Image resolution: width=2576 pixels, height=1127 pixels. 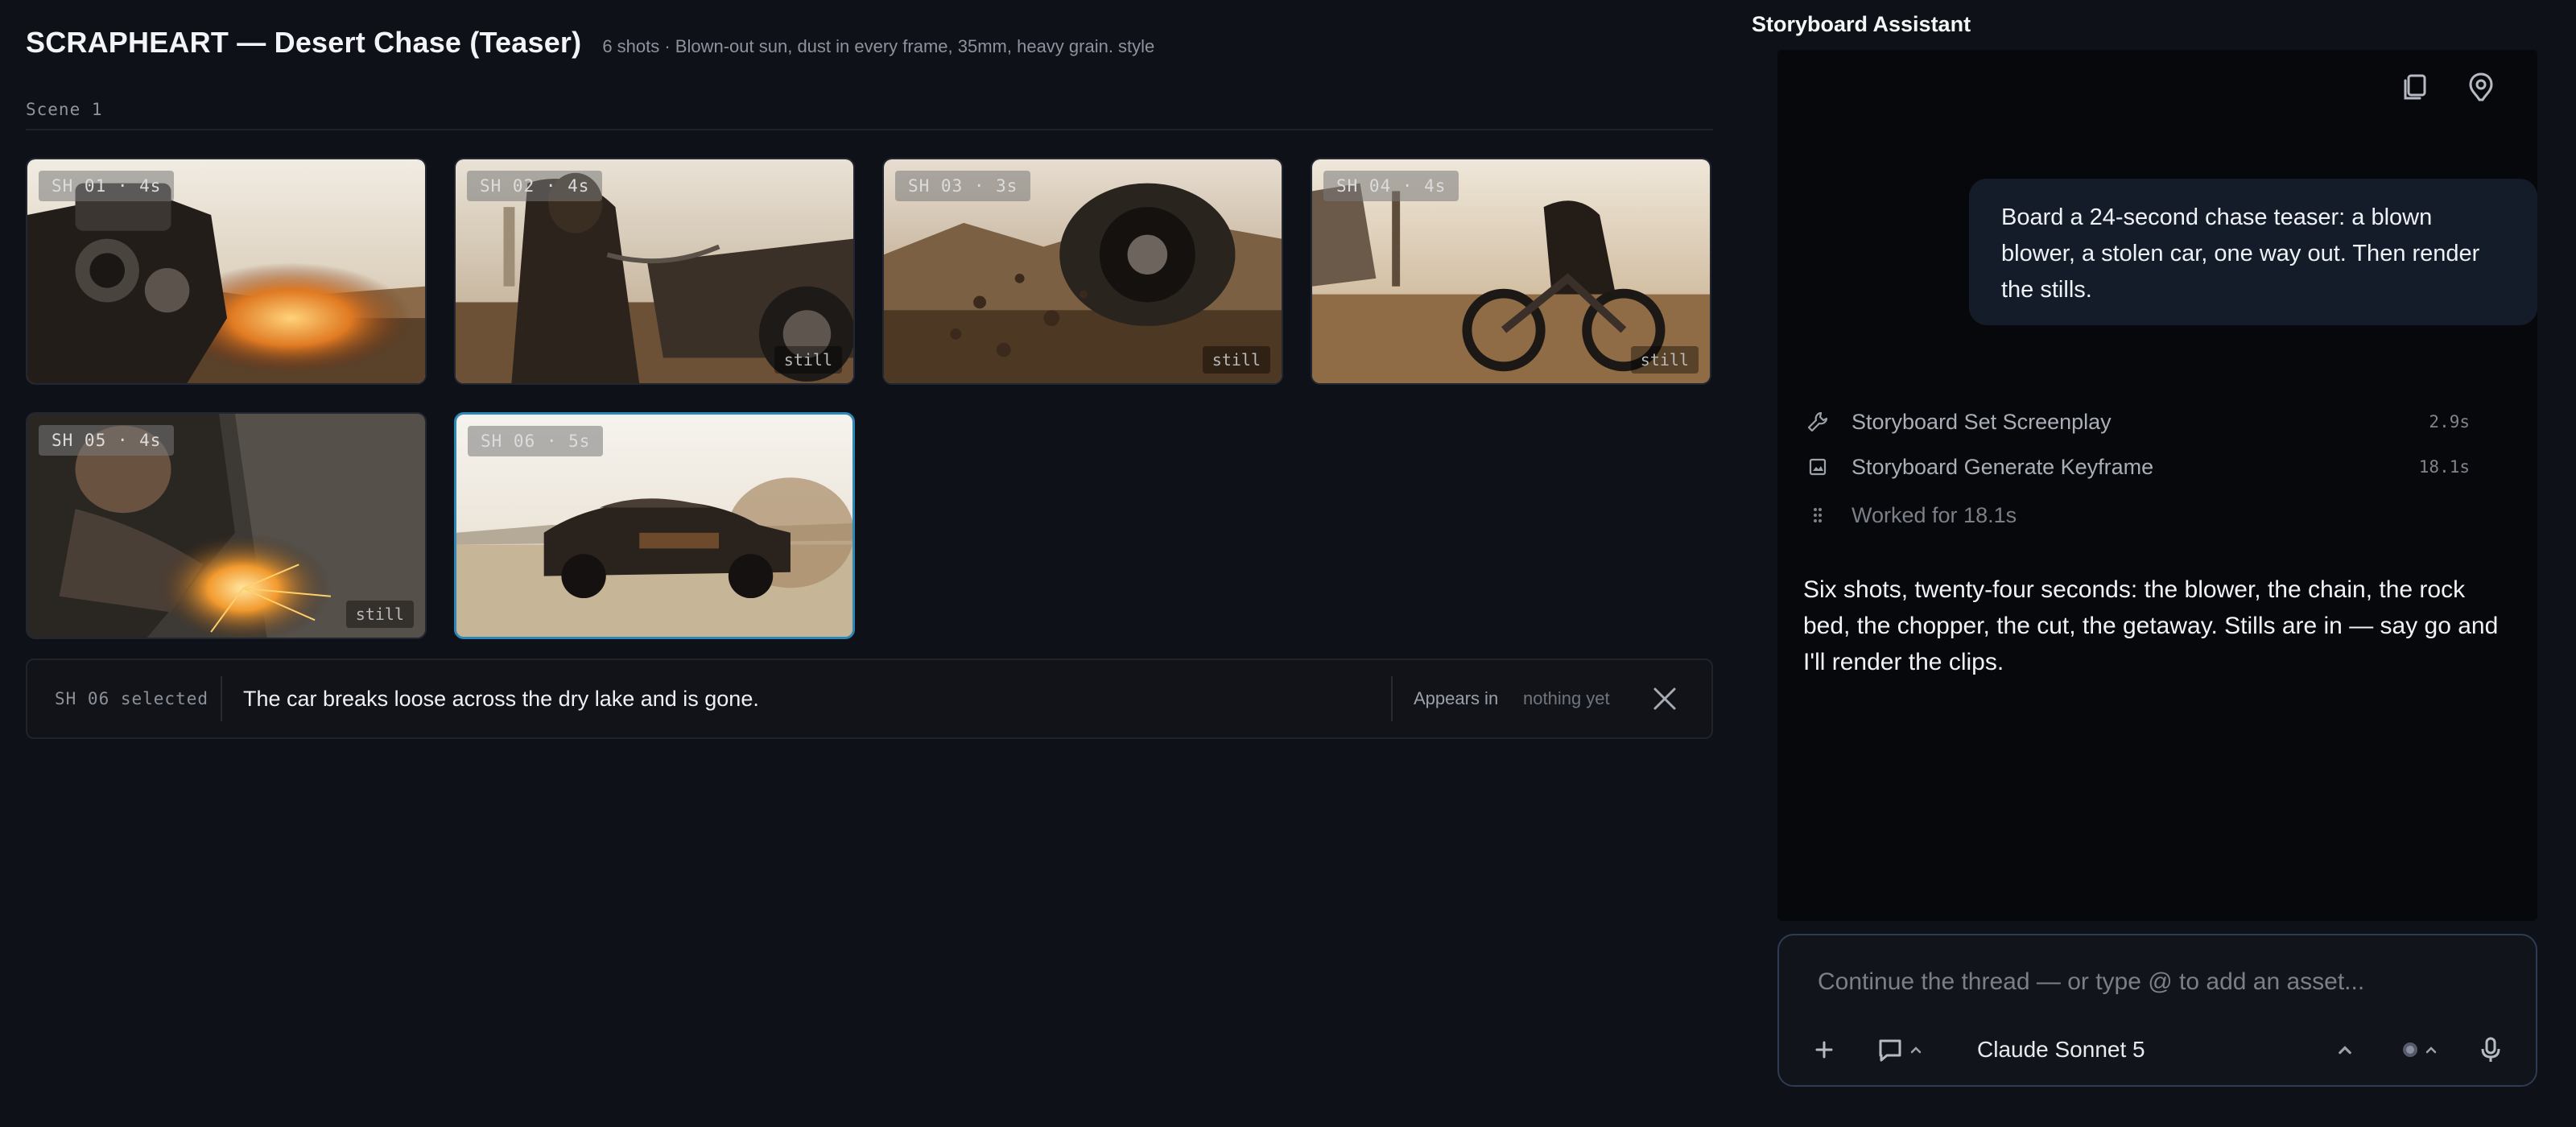 I want to click on wrench-icon, so click(x=1818, y=422).